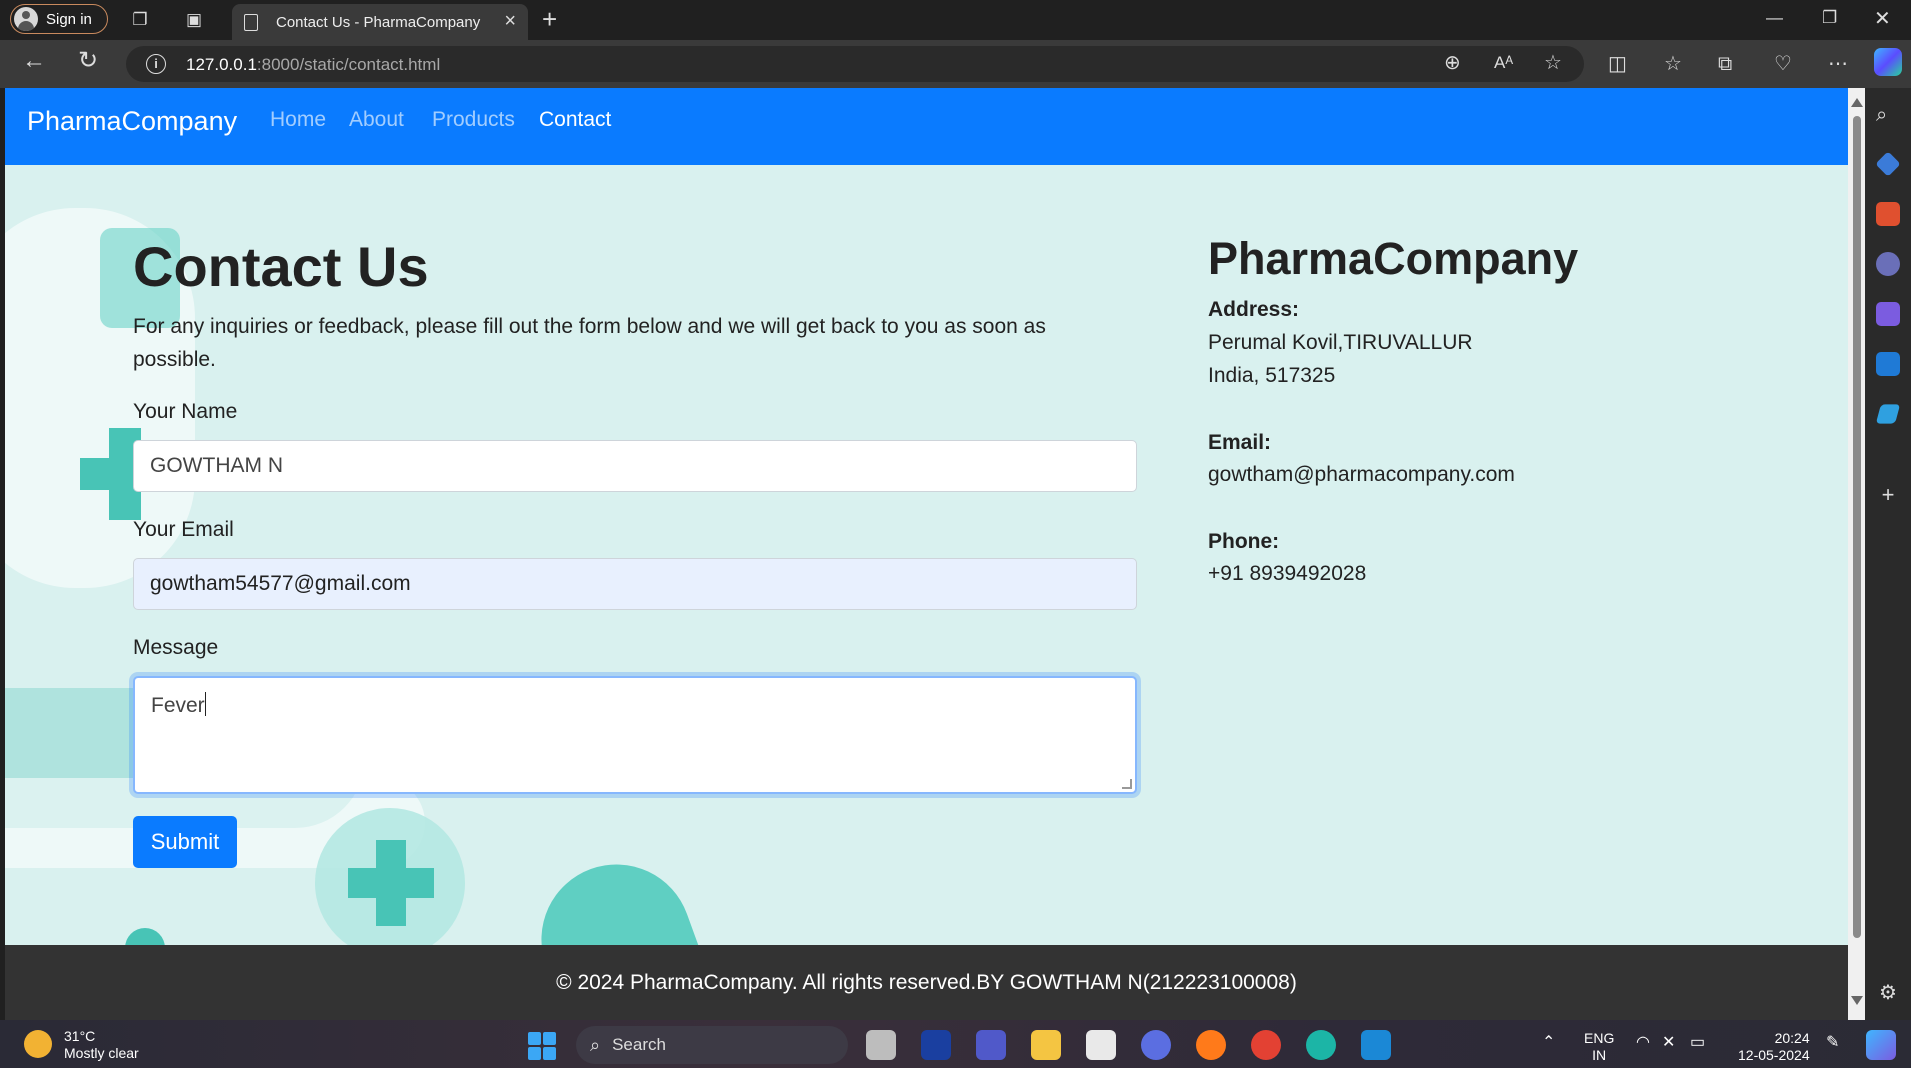  Describe the element at coordinates (1244, 541) in the screenshot. I see `phone-label: Phone:` at that location.